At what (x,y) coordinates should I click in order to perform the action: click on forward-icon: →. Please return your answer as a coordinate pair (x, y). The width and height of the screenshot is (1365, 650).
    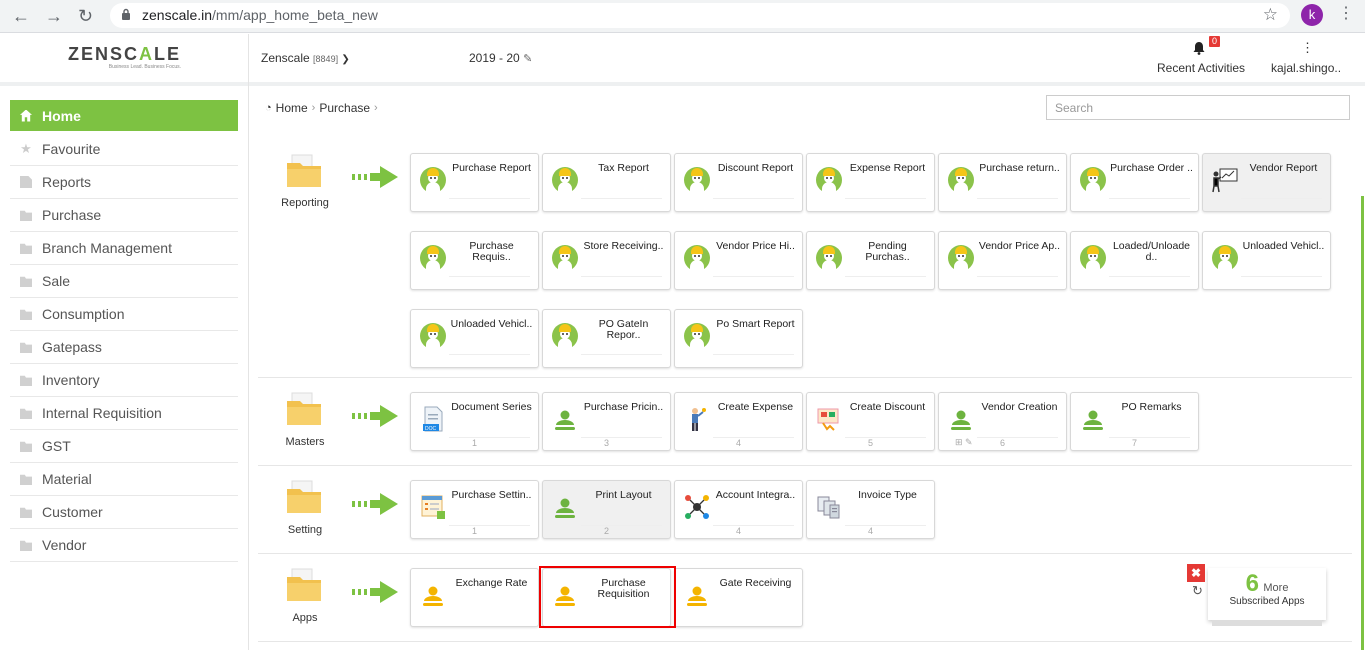
    Looking at the image, I should click on (54, 16).